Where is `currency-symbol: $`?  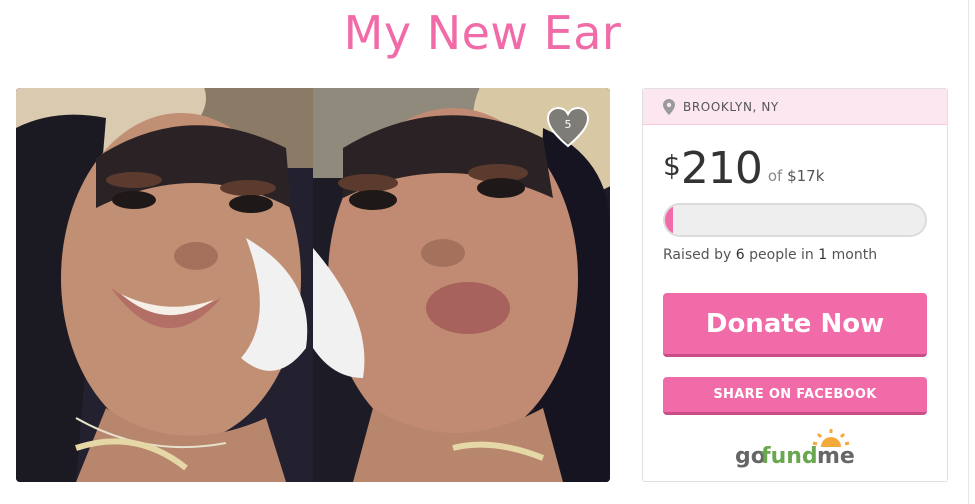
currency-symbol: $ is located at coordinates (672, 165).